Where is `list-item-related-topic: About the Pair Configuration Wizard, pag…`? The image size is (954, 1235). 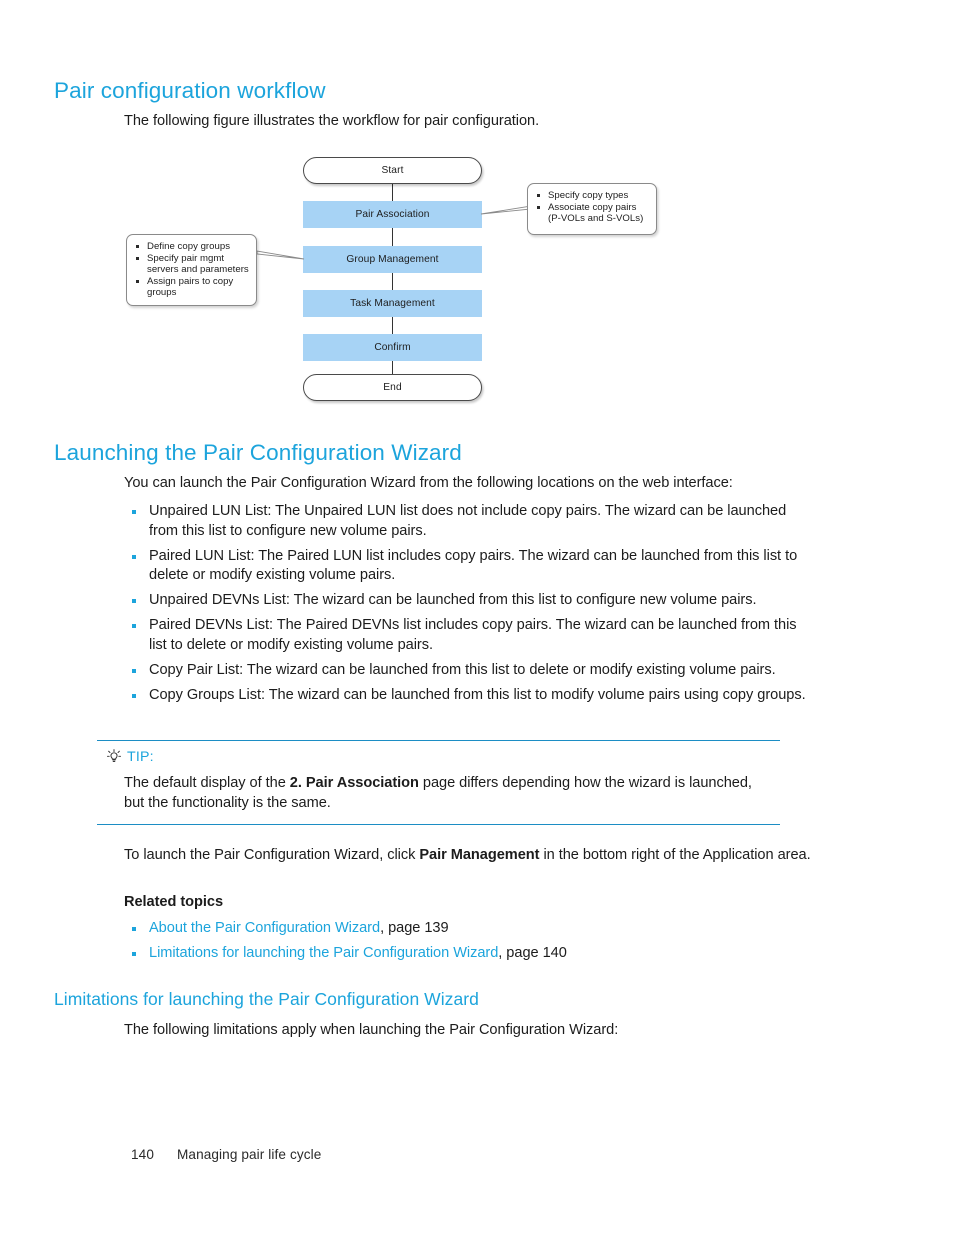 list-item-related-topic: About the Pair Configuration Wizard, pag… is located at coordinates (469, 929).